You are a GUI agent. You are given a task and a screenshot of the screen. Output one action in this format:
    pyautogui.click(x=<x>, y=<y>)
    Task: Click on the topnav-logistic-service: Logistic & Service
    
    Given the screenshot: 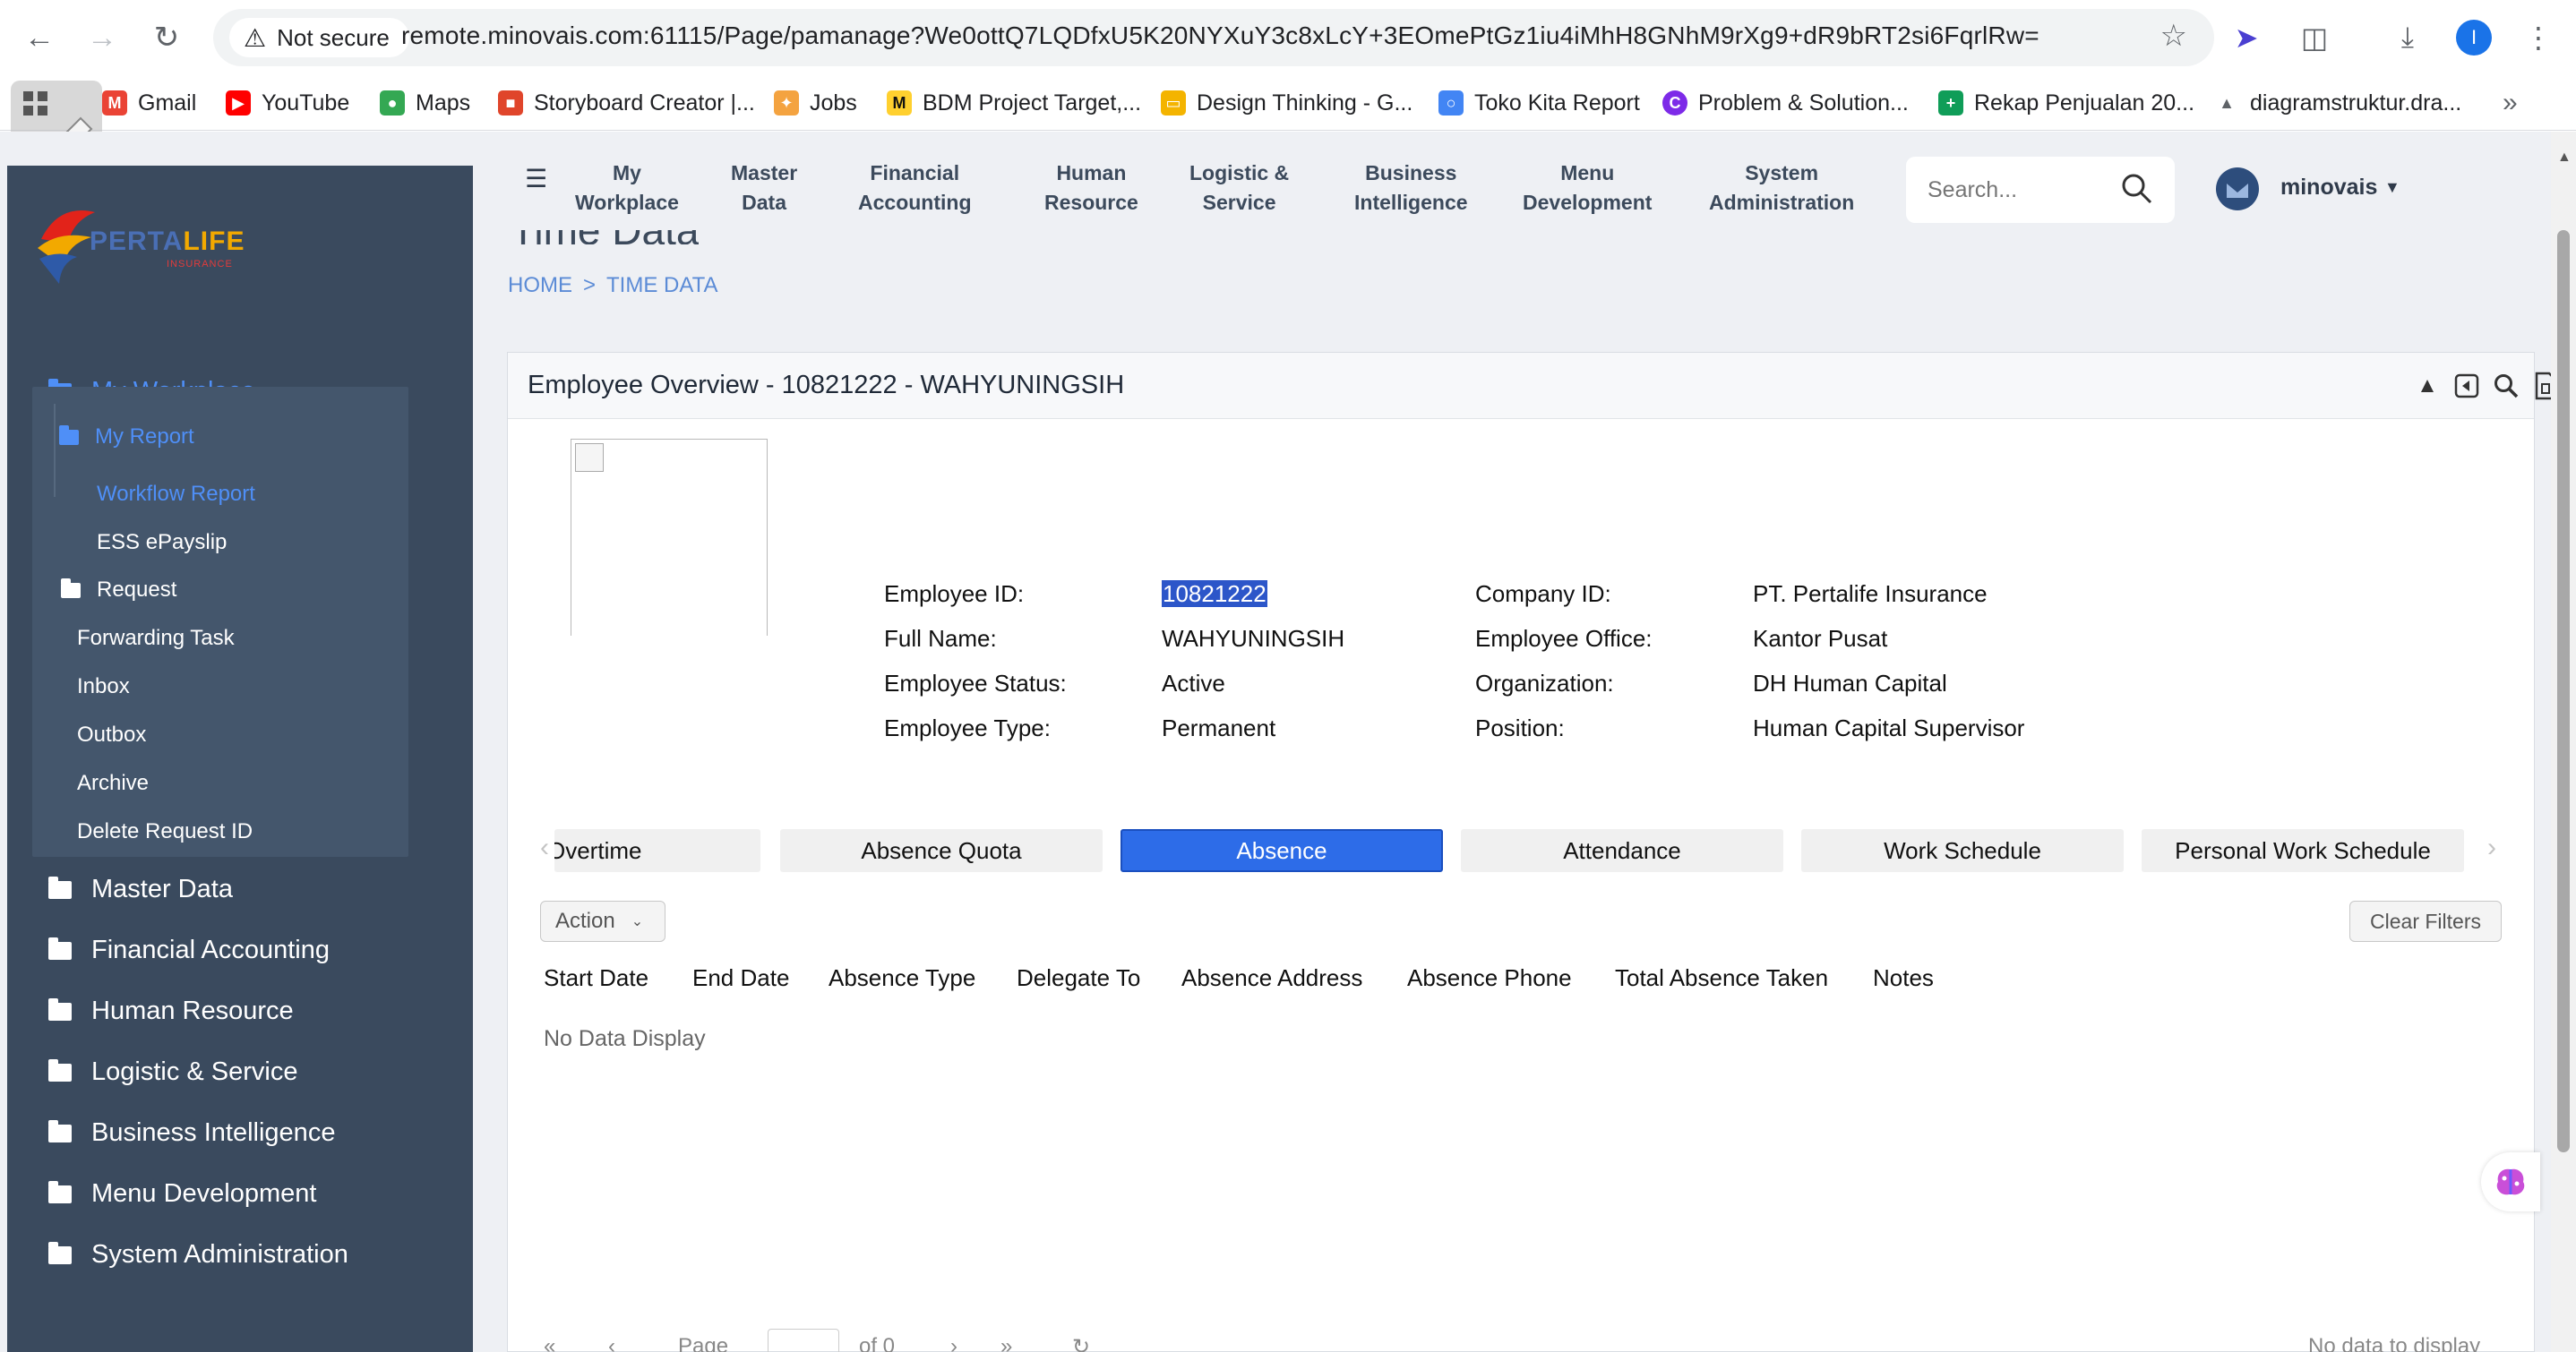 What is the action you would take?
    pyautogui.click(x=1239, y=188)
    